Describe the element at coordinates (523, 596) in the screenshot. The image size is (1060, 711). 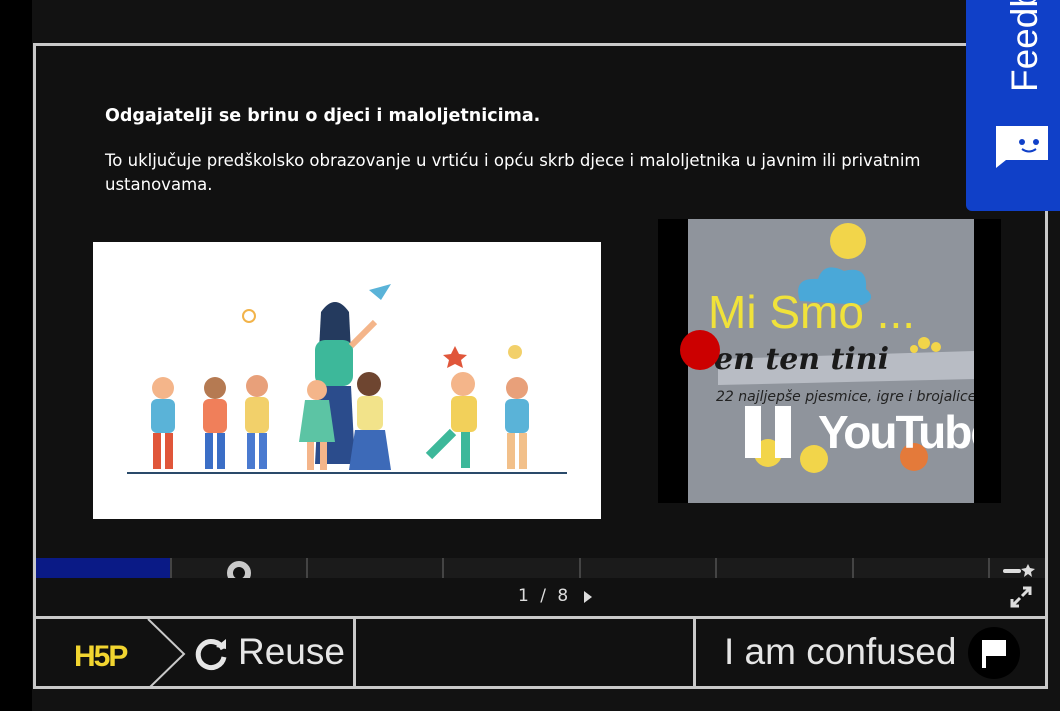
I see `current-slide: 1` at that location.